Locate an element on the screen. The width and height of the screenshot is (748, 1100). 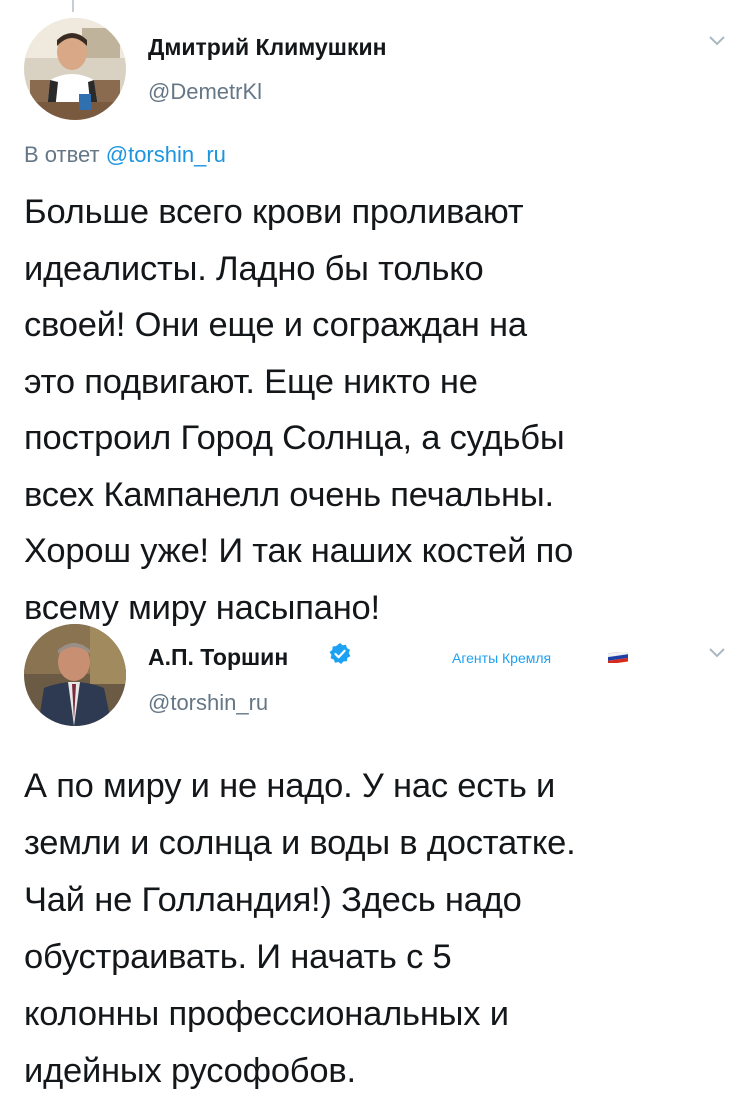
tweet-text-line: Хорош уже! И так наших костей по is located at coordinates (299, 551).